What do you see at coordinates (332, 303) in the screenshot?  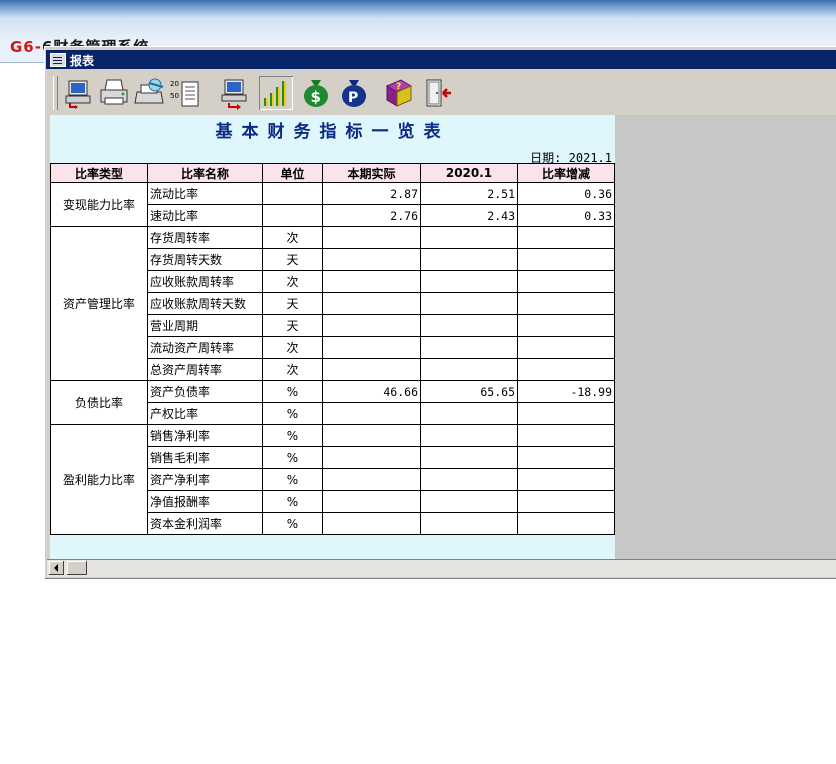 I see `table-row: 资产管理比率 存货周转率次` at bounding box center [332, 303].